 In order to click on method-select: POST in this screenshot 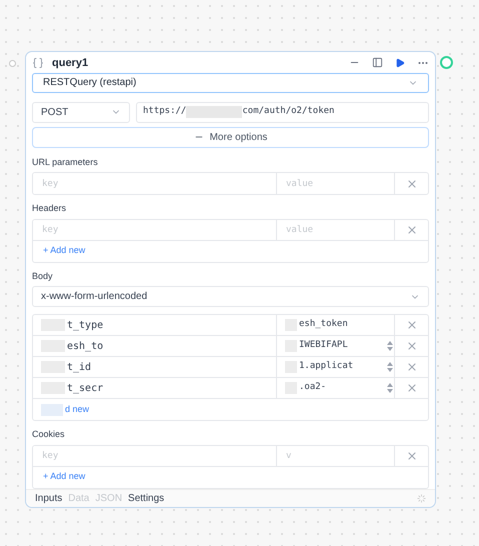, I will do `click(81, 112)`.